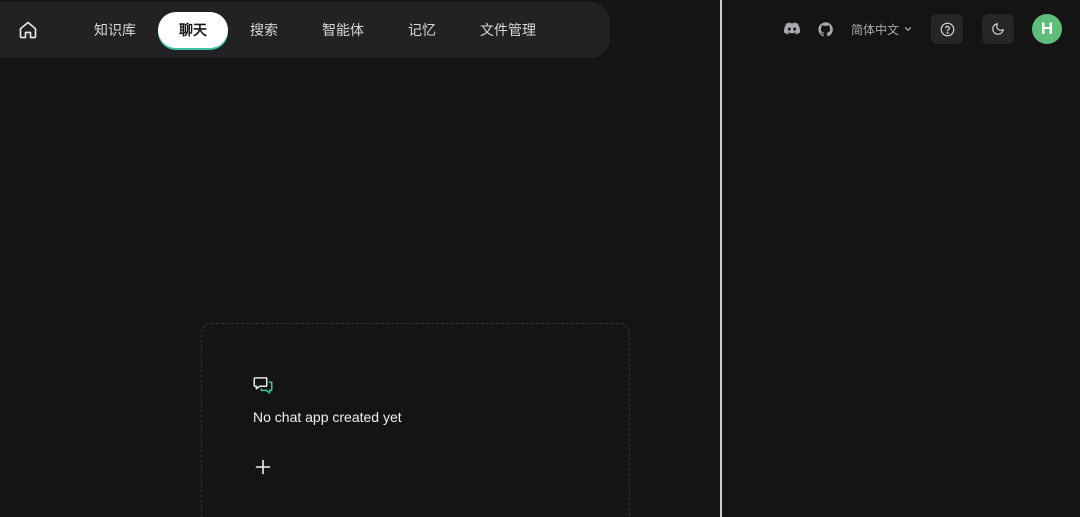 The width and height of the screenshot is (1080, 517). Describe the element at coordinates (422, 30) in the screenshot. I see `tab-memory: 记忆` at that location.